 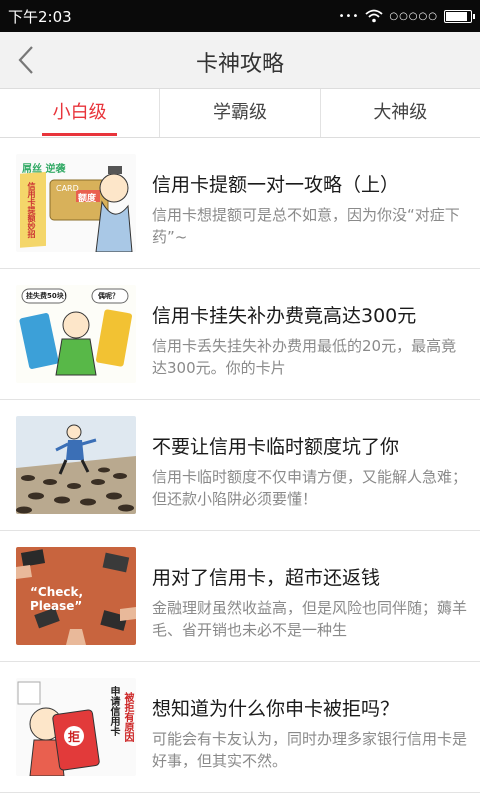 I want to click on article-summary: 金融理财虽然收益高，但是风险也同伴随；薅羊毛、省开销也未必不是一种生, so click(x=310, y=619).